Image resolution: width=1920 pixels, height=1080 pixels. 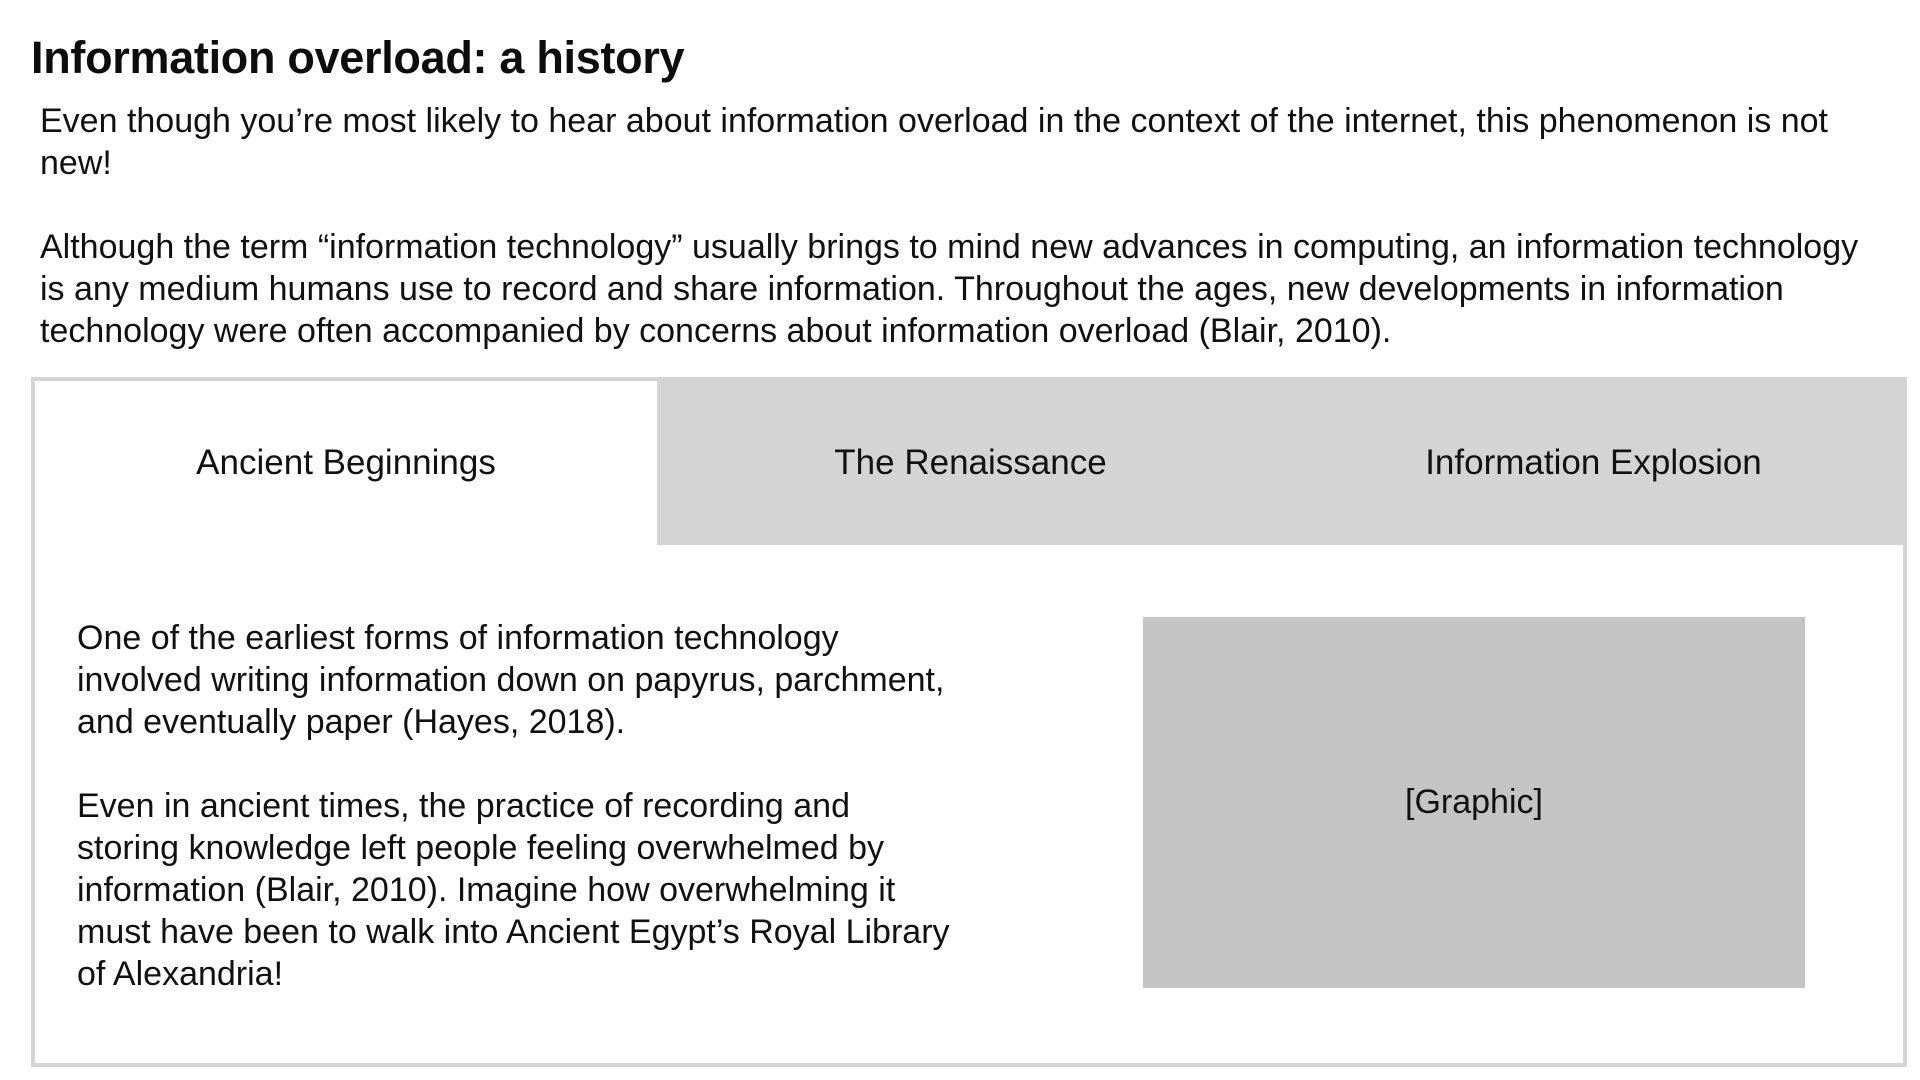 What do you see at coordinates (358, 57) in the screenshot?
I see `page-title: Information overload: a history` at bounding box center [358, 57].